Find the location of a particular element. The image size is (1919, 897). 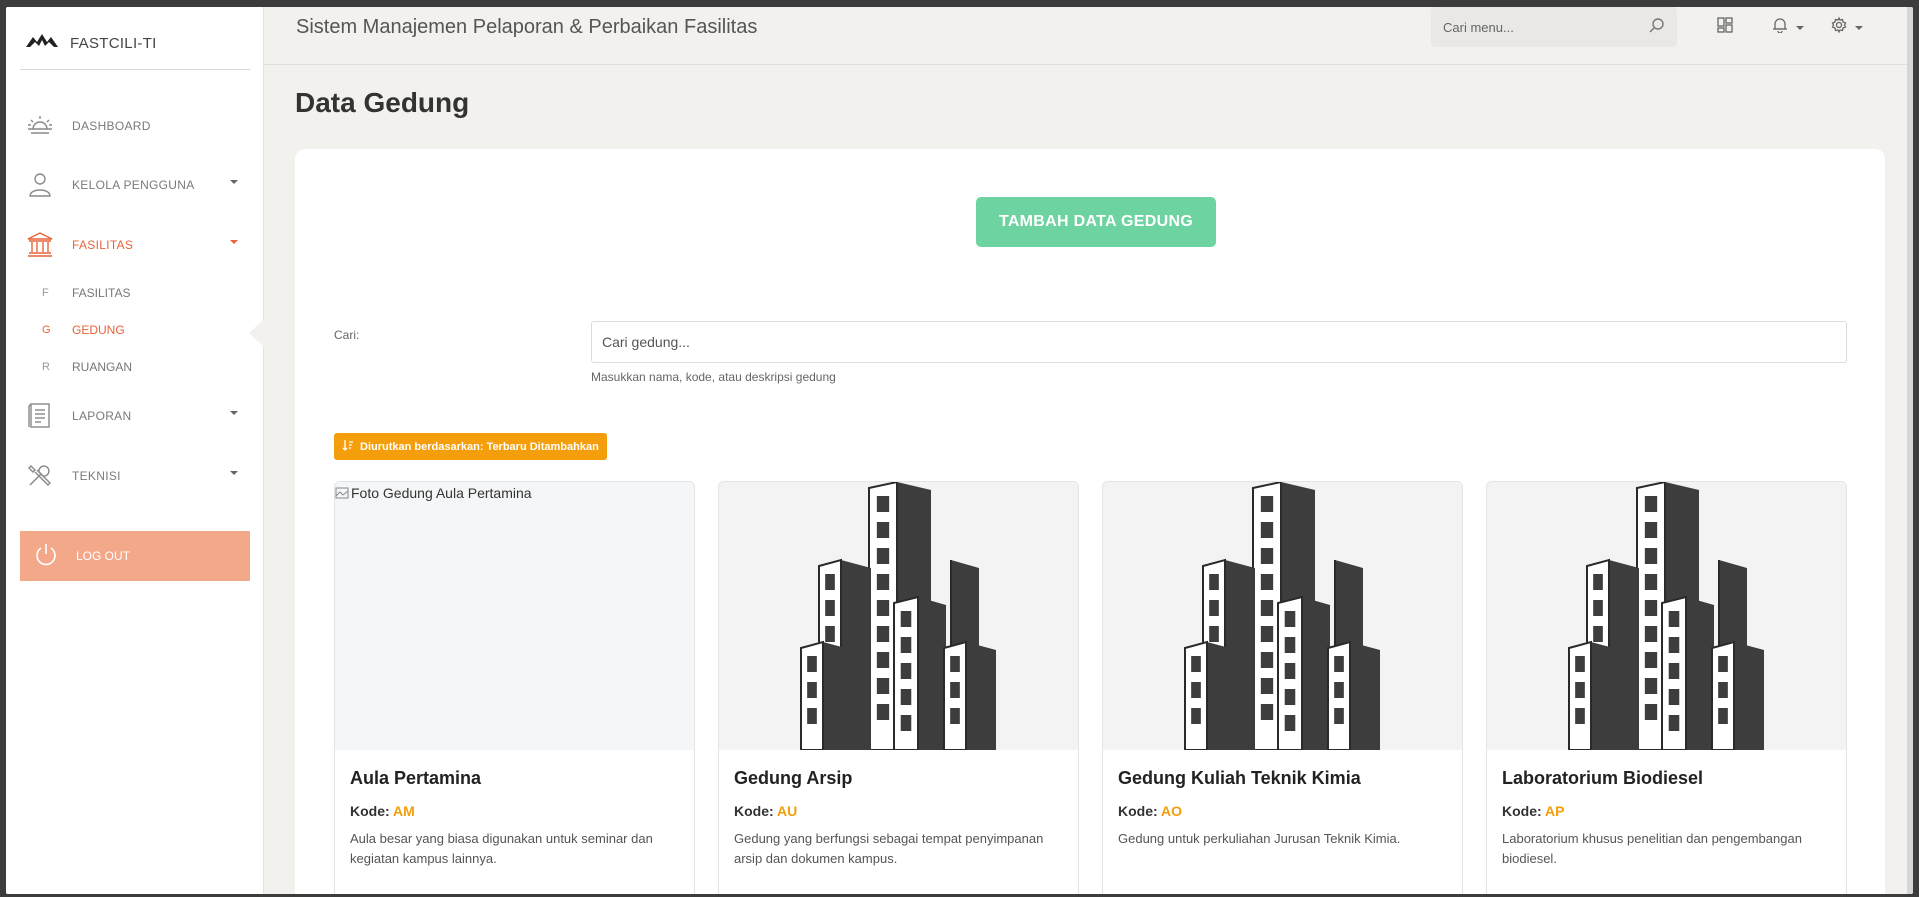

brand: FASTCILI-TI is located at coordinates (141, 43).